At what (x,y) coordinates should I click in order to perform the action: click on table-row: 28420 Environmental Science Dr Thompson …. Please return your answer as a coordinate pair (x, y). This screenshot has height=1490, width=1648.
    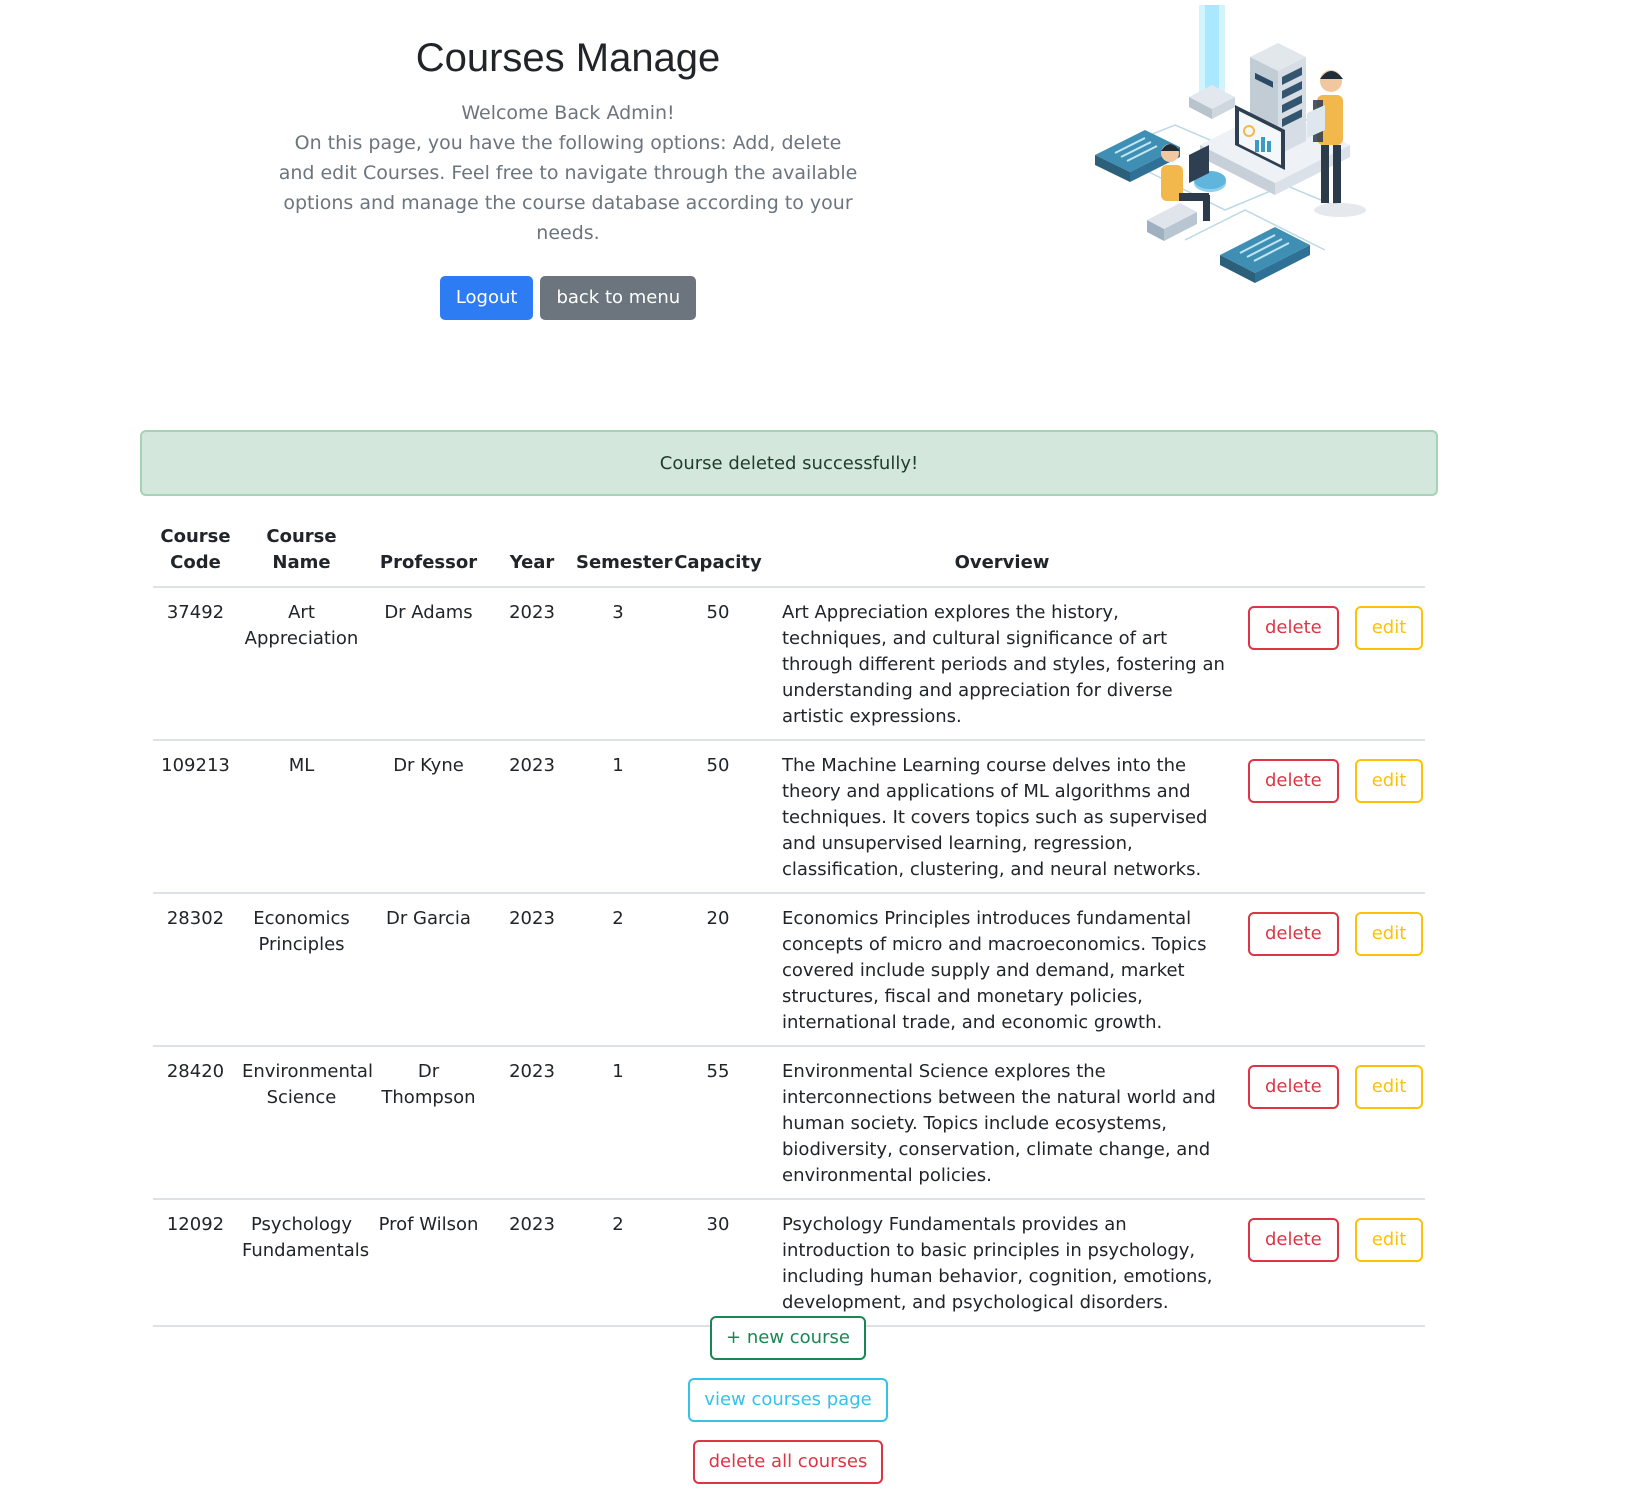
    Looking at the image, I should click on (789, 1123).